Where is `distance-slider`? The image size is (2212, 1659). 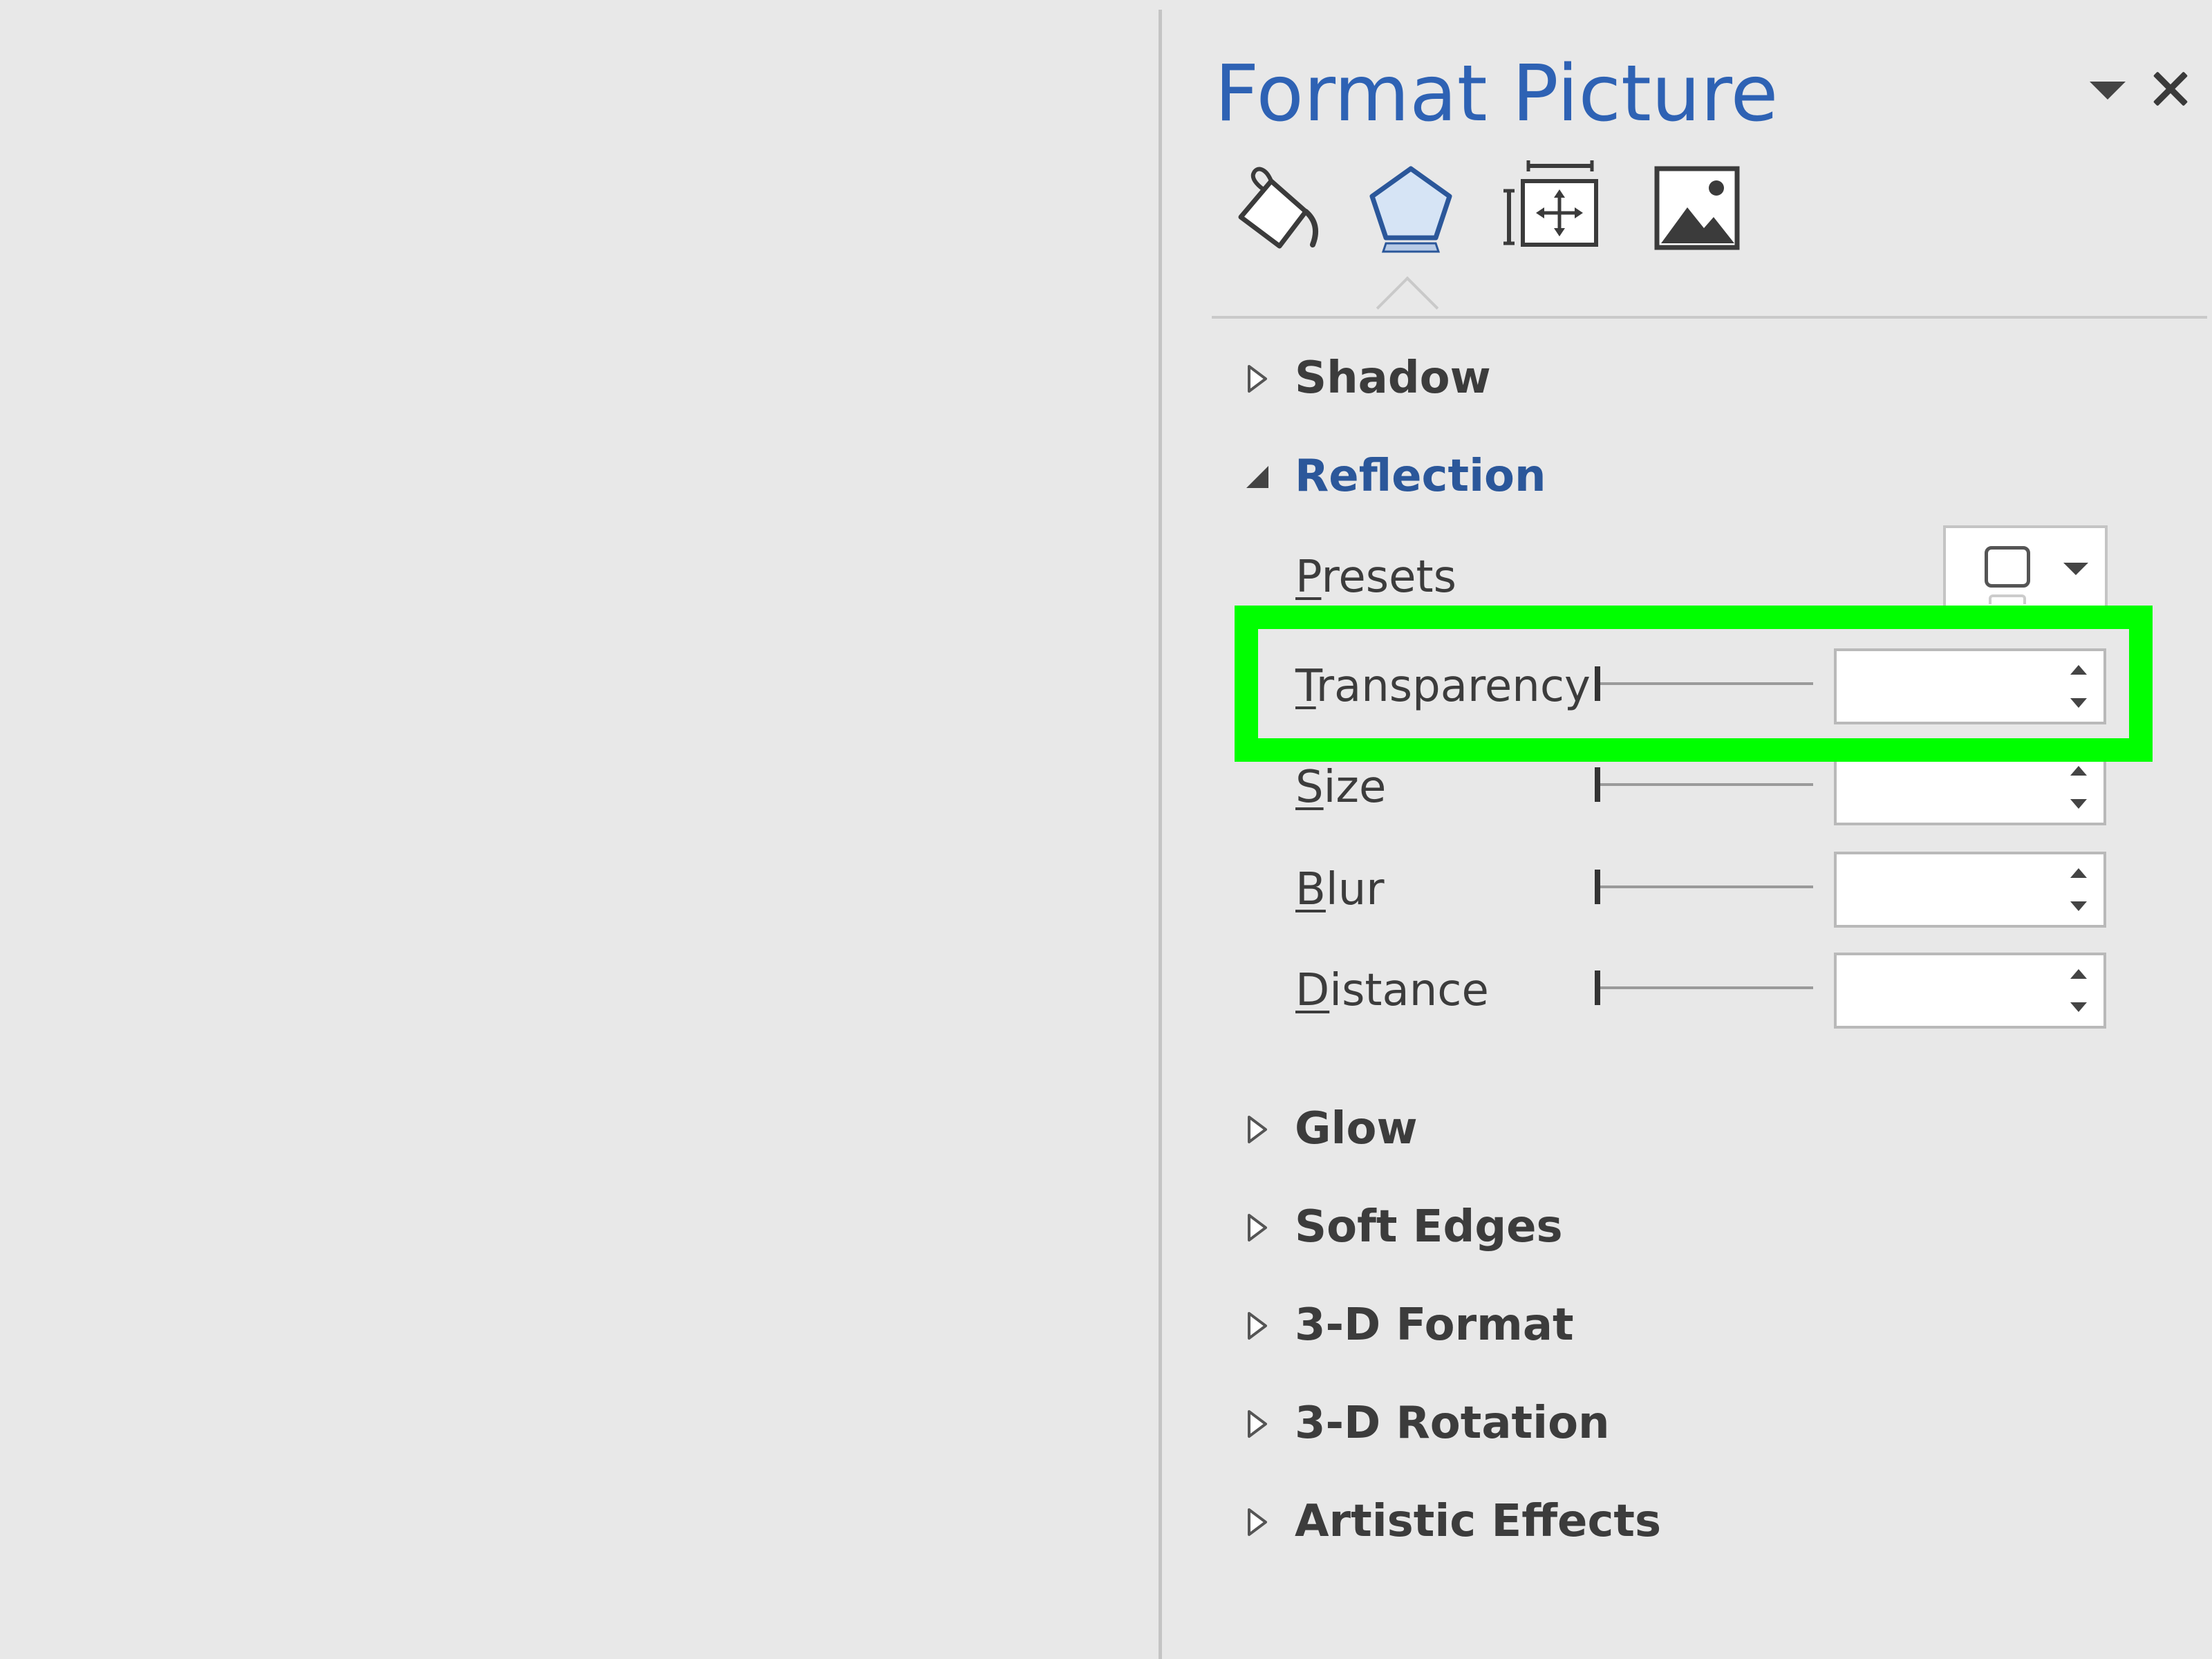 distance-slider is located at coordinates (1705, 988).